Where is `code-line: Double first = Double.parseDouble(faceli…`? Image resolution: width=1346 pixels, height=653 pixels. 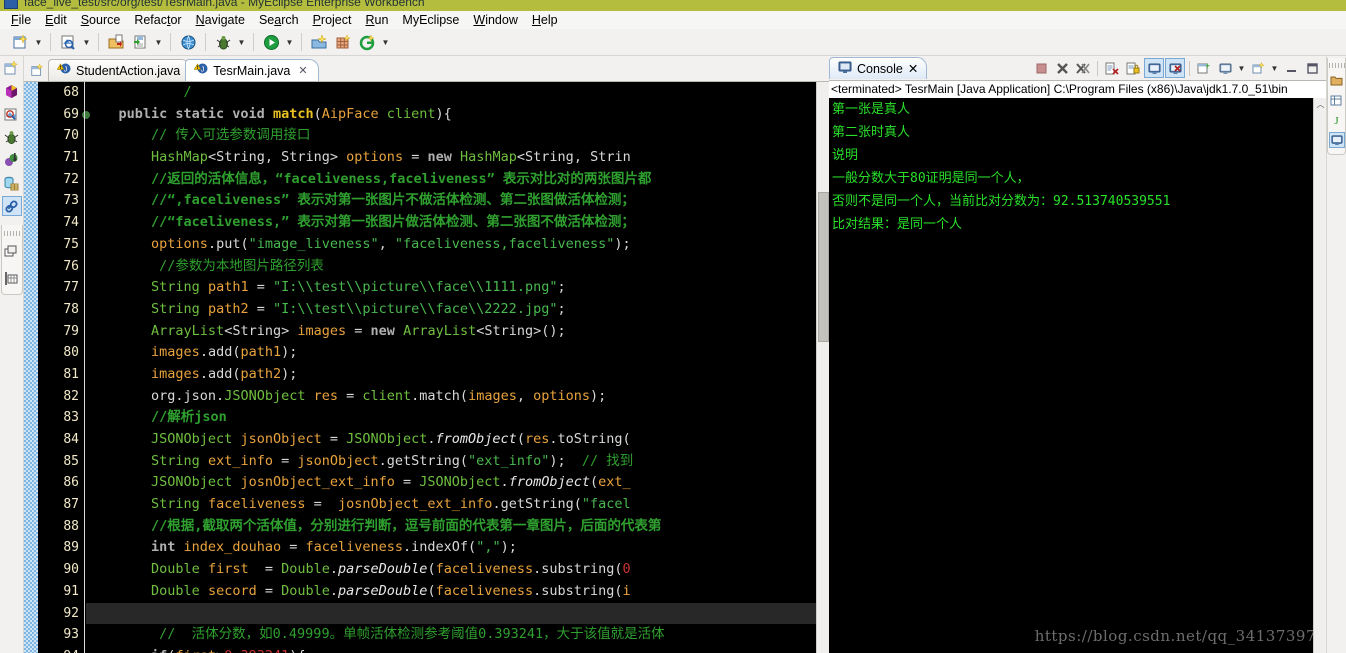
code-line: Double first = Double.parseDouble(faceli… is located at coordinates (457, 570).